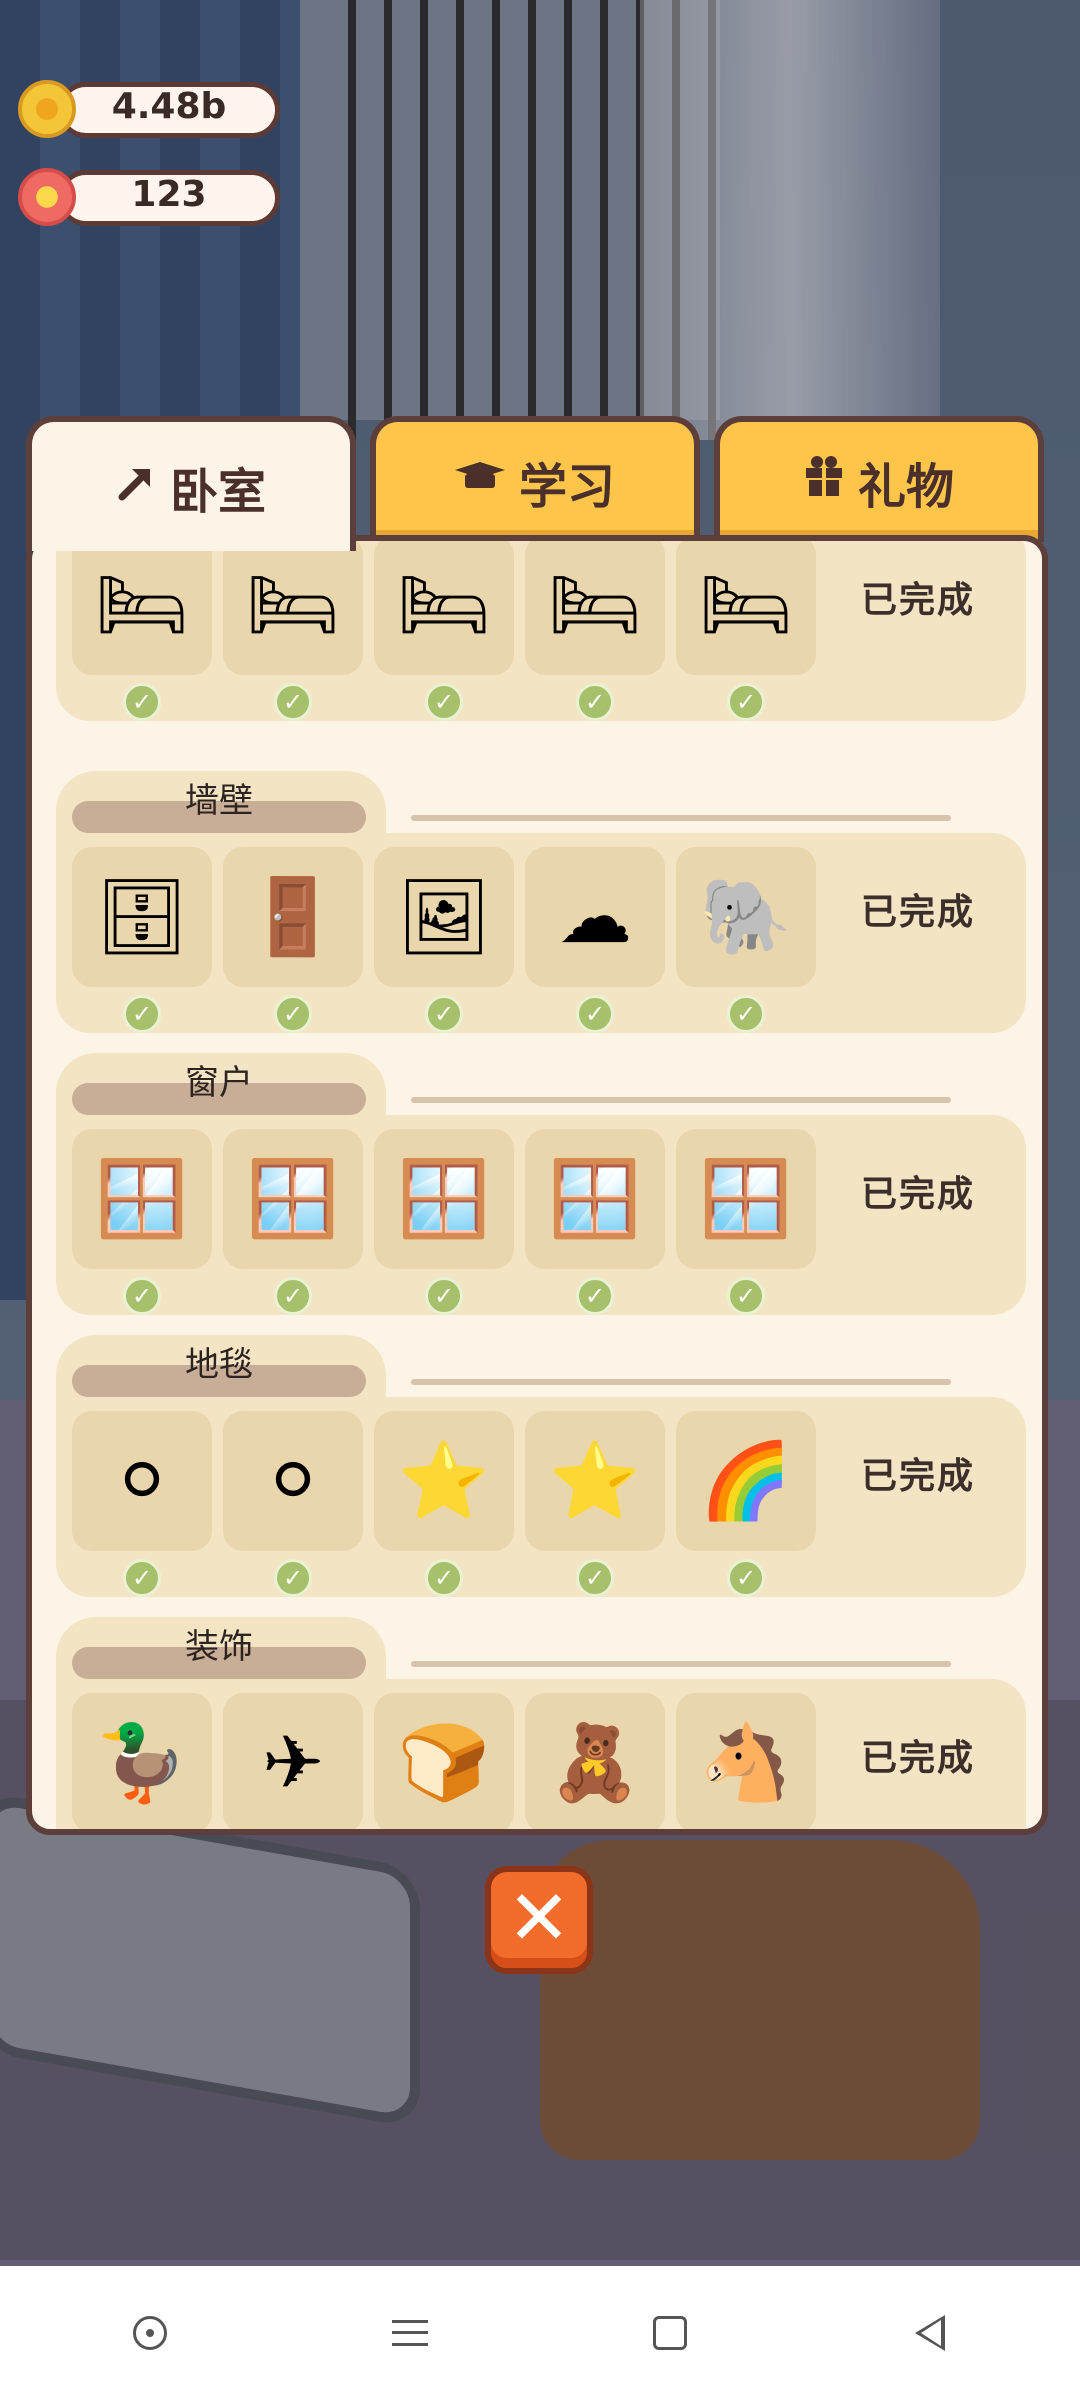 The width and height of the screenshot is (1080, 2400). What do you see at coordinates (566, 487) in the screenshot?
I see `tab-label: 学习` at bounding box center [566, 487].